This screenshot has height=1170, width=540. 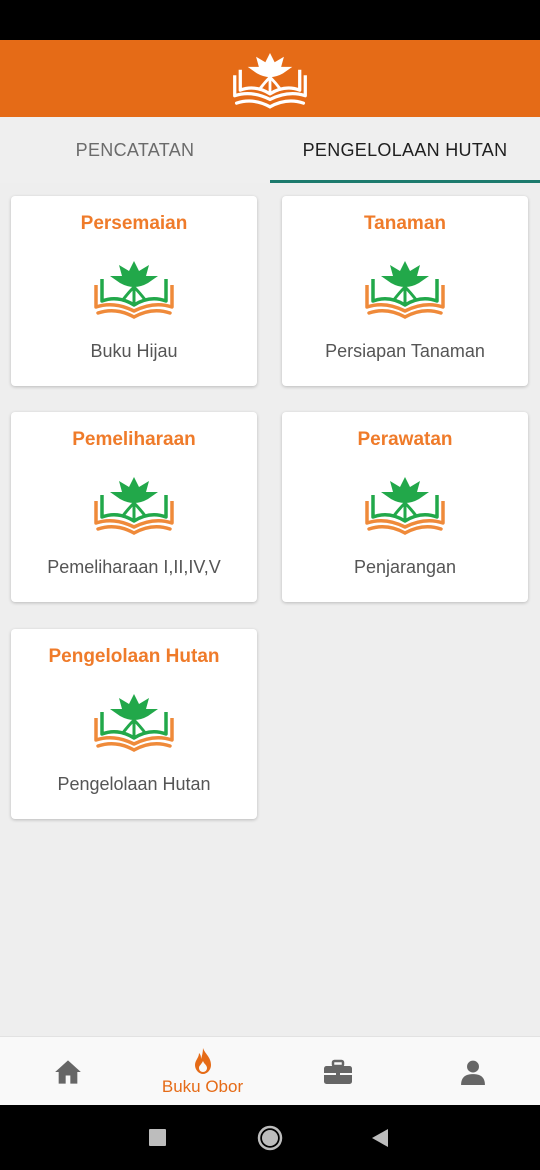 I want to click on card-subtitle: Penjarangan, so click(x=405, y=567).